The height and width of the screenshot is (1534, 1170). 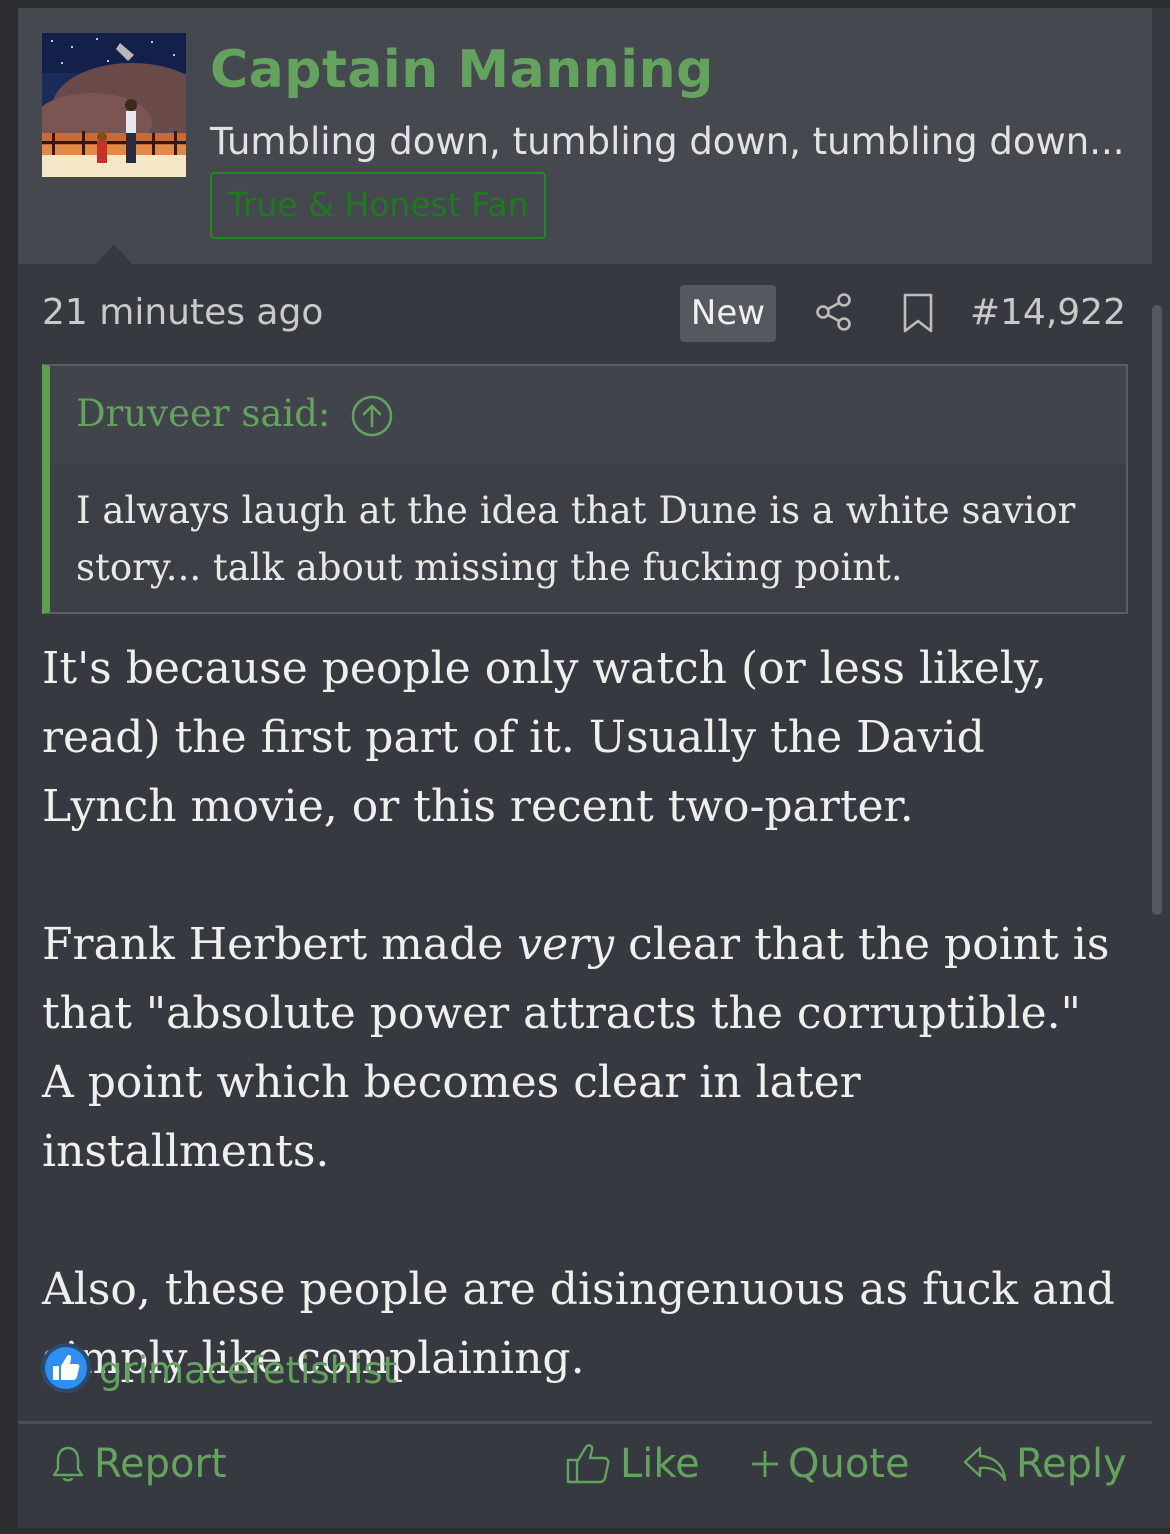 I want to click on arrow-up-circle-icon, so click(x=372, y=416).